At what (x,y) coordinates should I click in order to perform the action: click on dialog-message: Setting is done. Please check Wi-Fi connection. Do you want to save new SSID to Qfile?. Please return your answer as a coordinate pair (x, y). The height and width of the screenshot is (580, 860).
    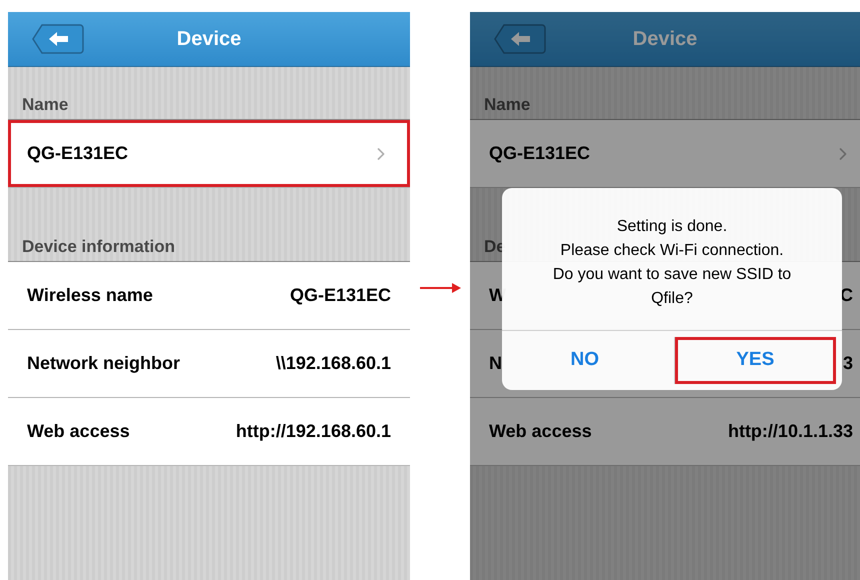
    Looking at the image, I should click on (672, 263).